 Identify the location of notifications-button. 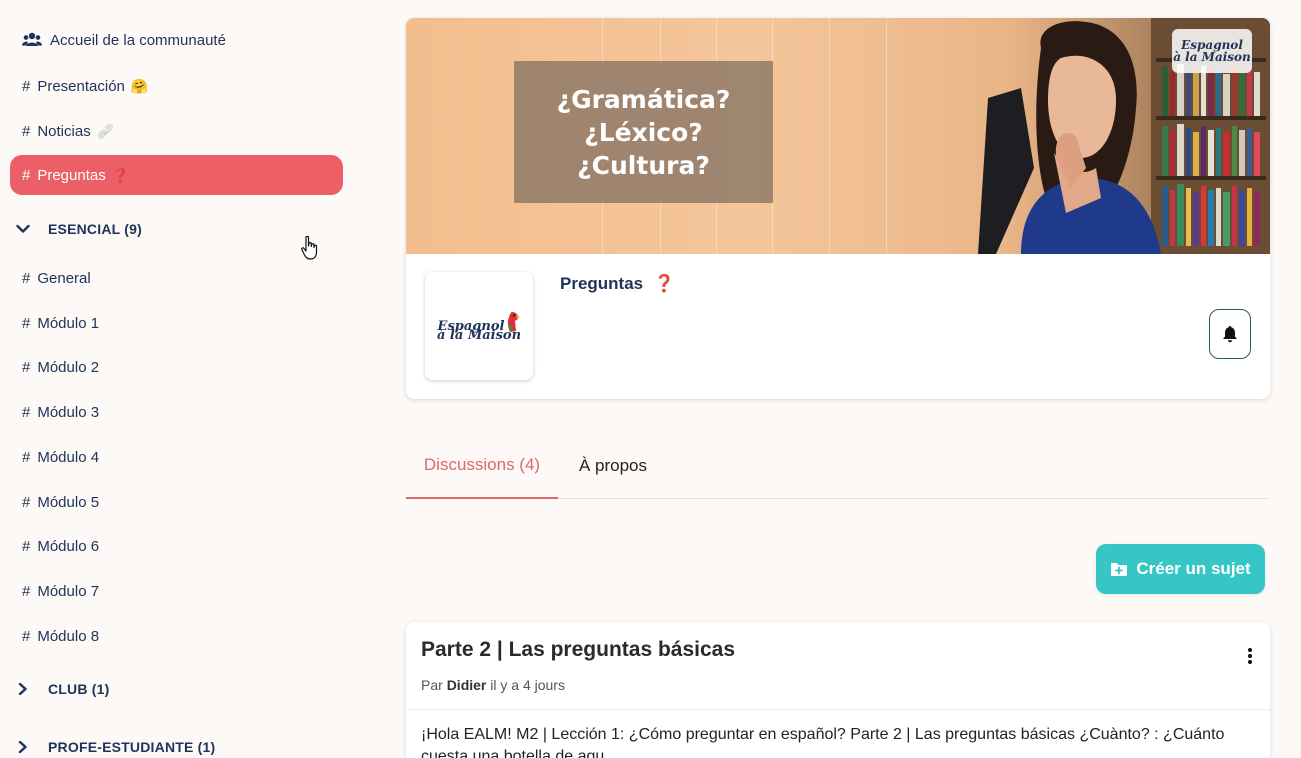
(1230, 334).